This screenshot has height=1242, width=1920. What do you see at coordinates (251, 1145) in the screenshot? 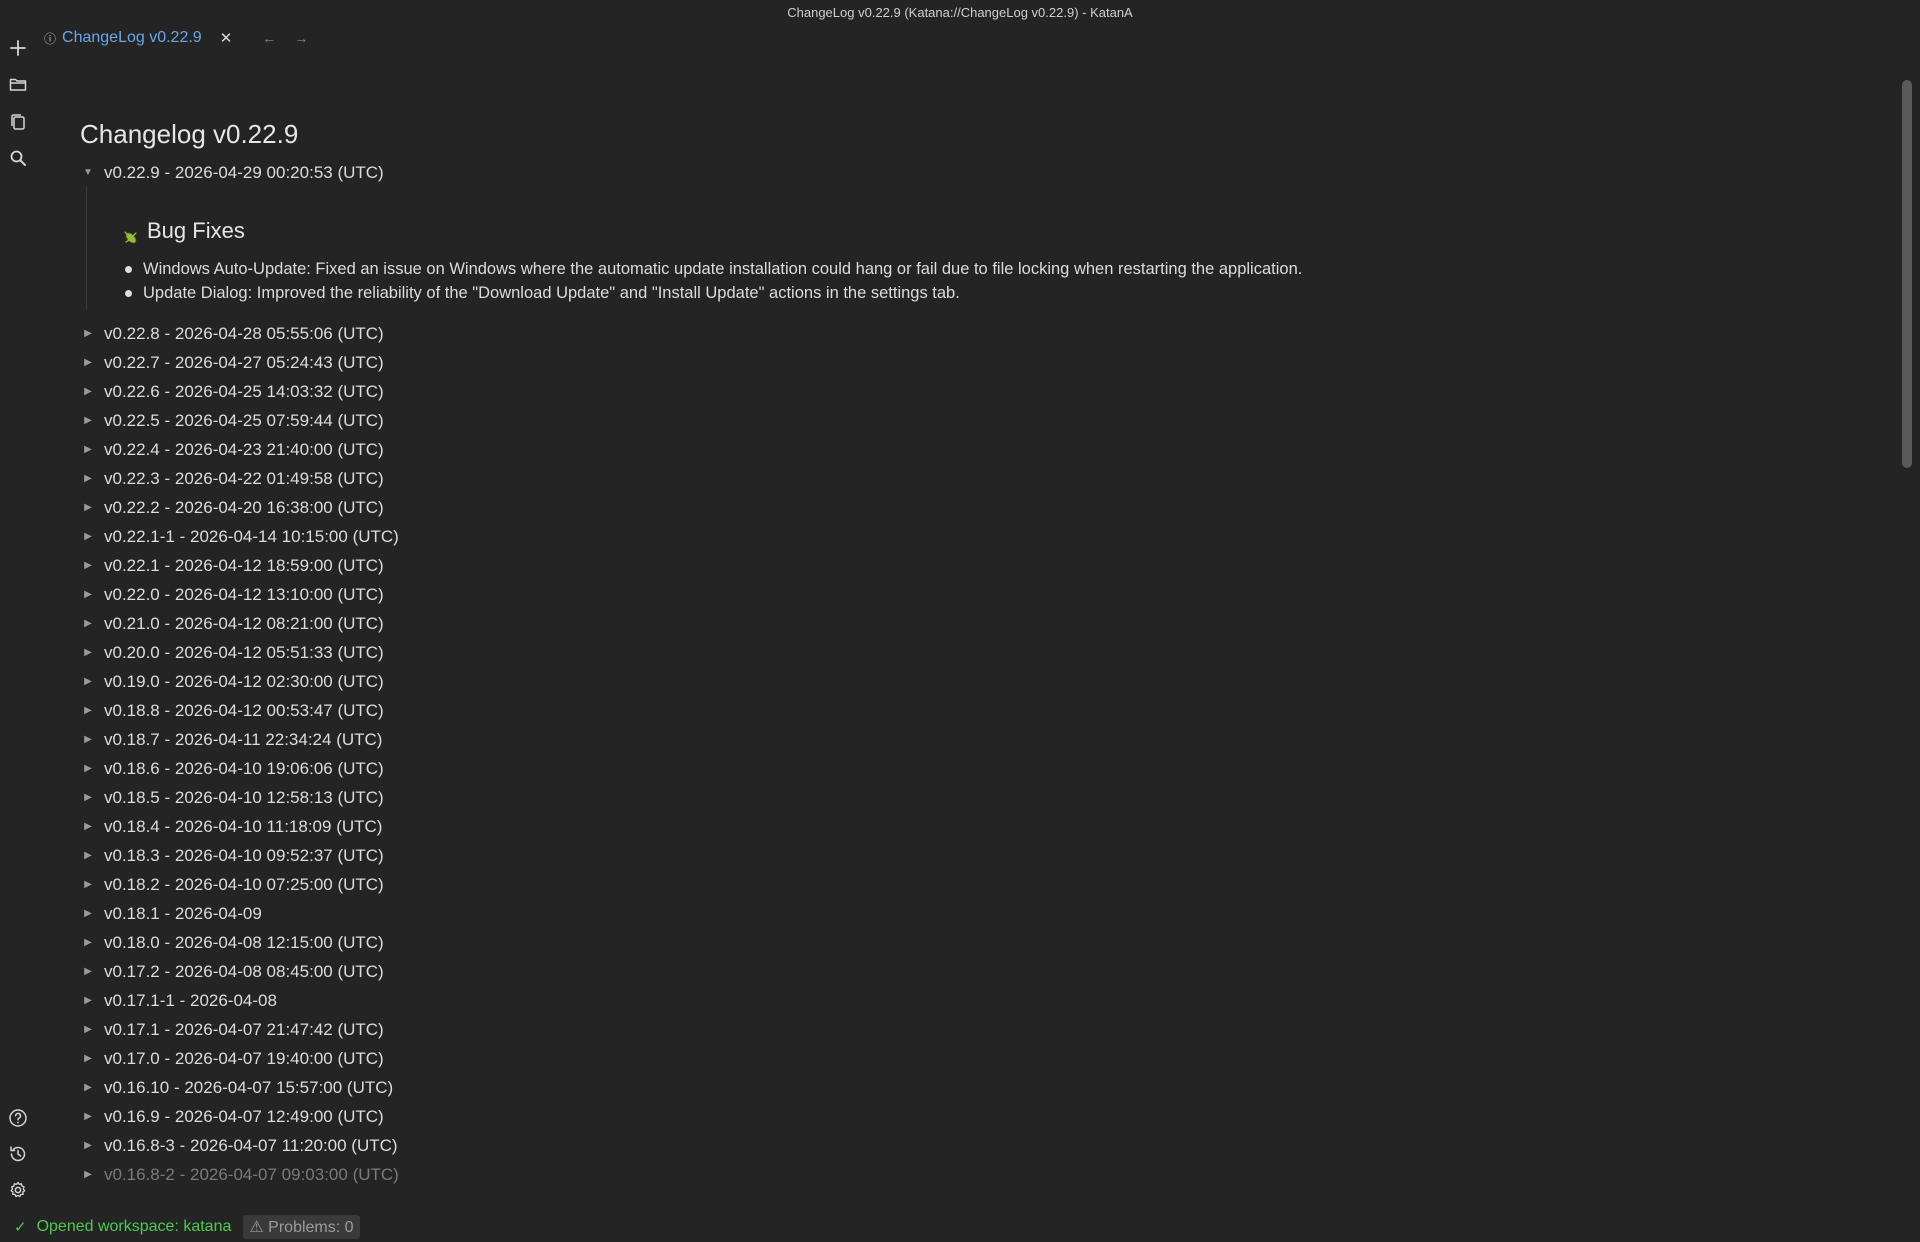
I see `entry-label: v0.16.8-3 - 2026-04-07 11:20:00 (UTC)` at bounding box center [251, 1145].